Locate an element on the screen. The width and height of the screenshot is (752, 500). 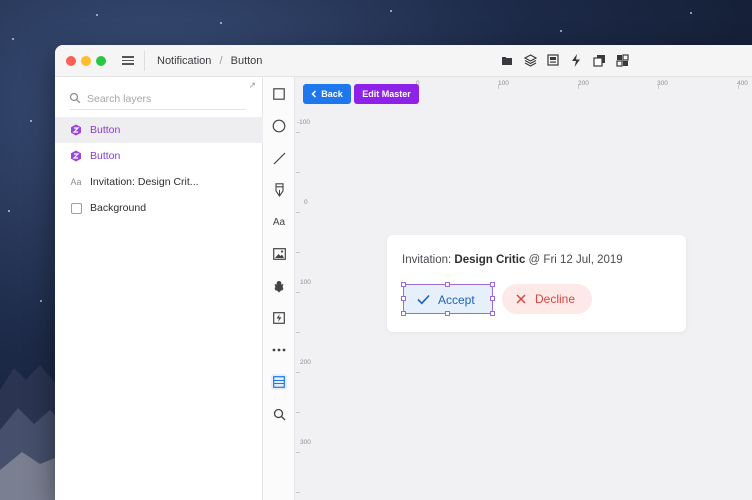
overlap-icon is located at coordinates (599, 60).